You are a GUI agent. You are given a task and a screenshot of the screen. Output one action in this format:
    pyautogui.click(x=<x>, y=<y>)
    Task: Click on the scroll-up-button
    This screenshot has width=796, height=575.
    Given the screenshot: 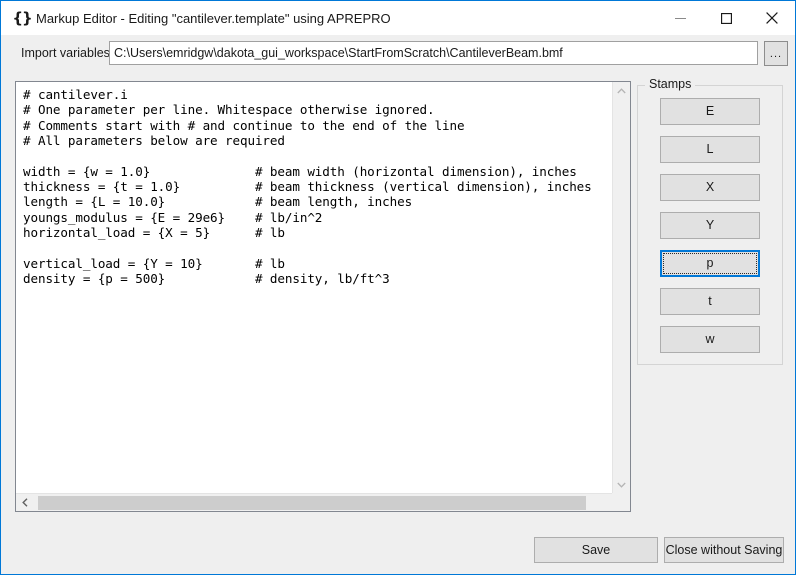 What is the action you would take?
    pyautogui.click(x=621, y=90)
    